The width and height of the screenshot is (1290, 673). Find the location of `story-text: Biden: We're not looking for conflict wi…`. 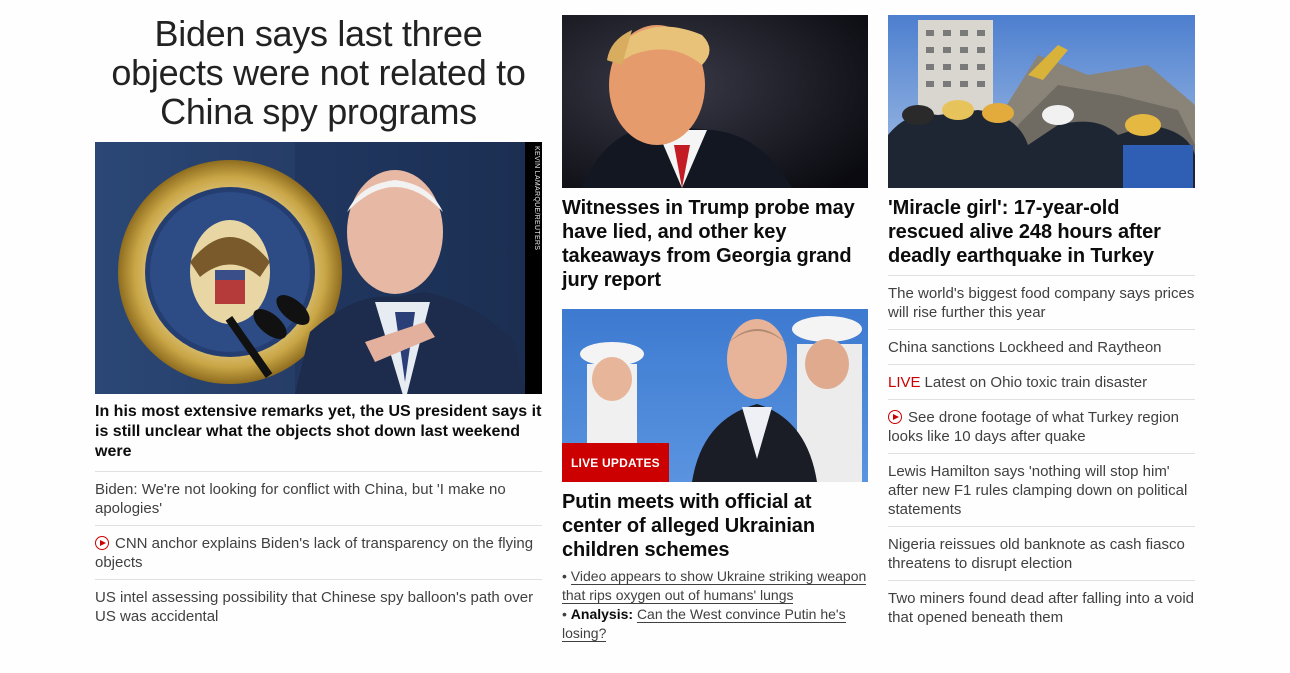

story-text: Biden: We're not looking for conflict wi… is located at coordinates (300, 499).